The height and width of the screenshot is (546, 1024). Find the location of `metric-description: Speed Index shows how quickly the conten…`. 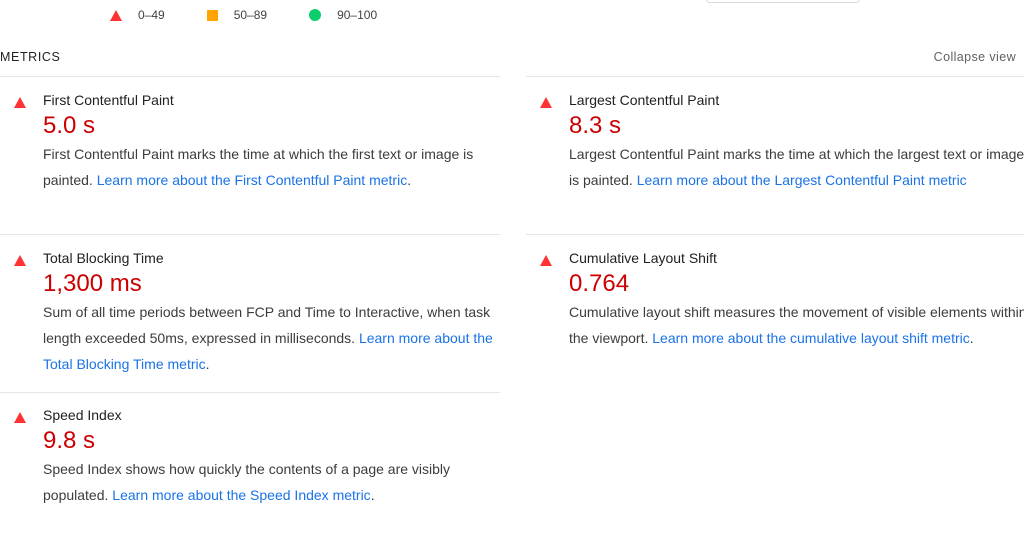

metric-description: Speed Index shows how quickly the conten… is located at coordinates (274, 482).